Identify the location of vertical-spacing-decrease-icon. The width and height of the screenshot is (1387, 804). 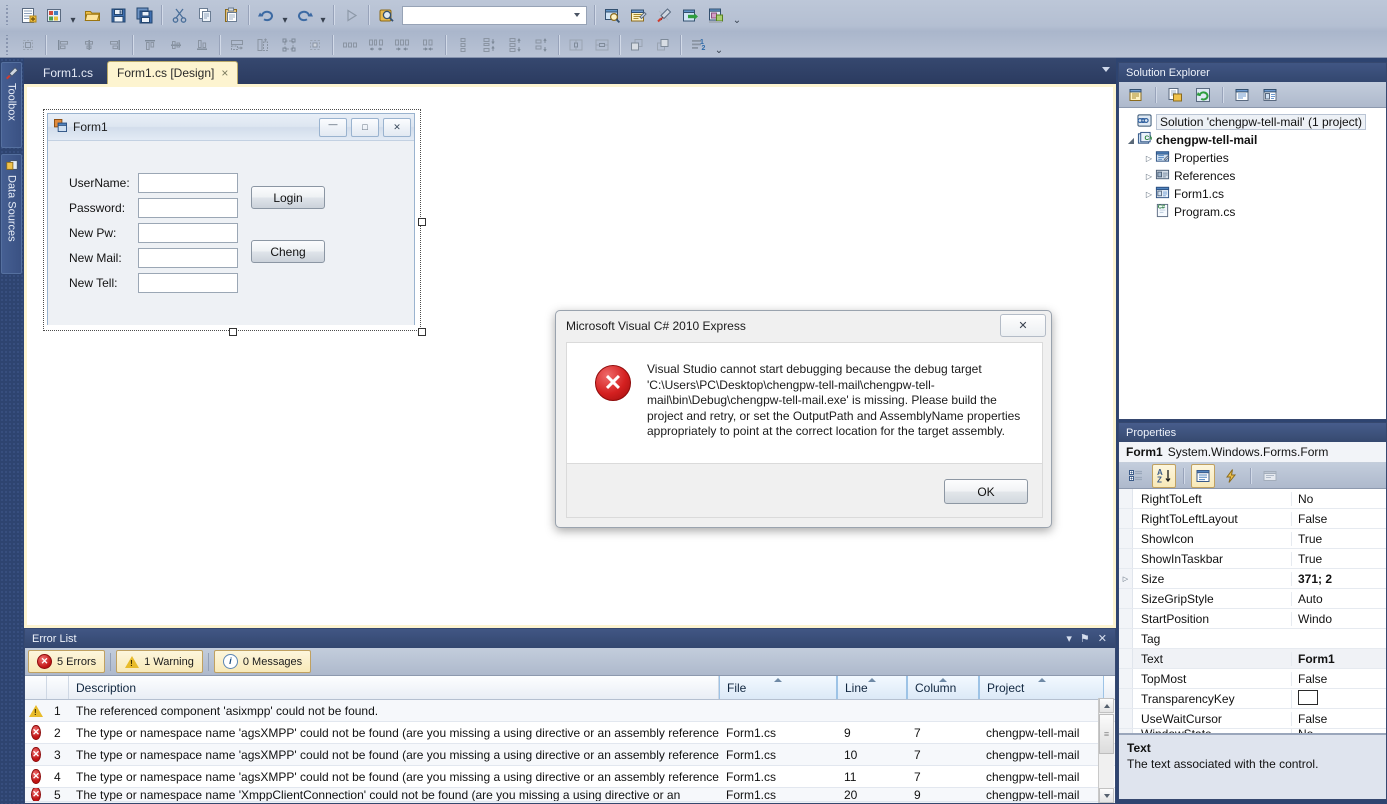
(515, 45).